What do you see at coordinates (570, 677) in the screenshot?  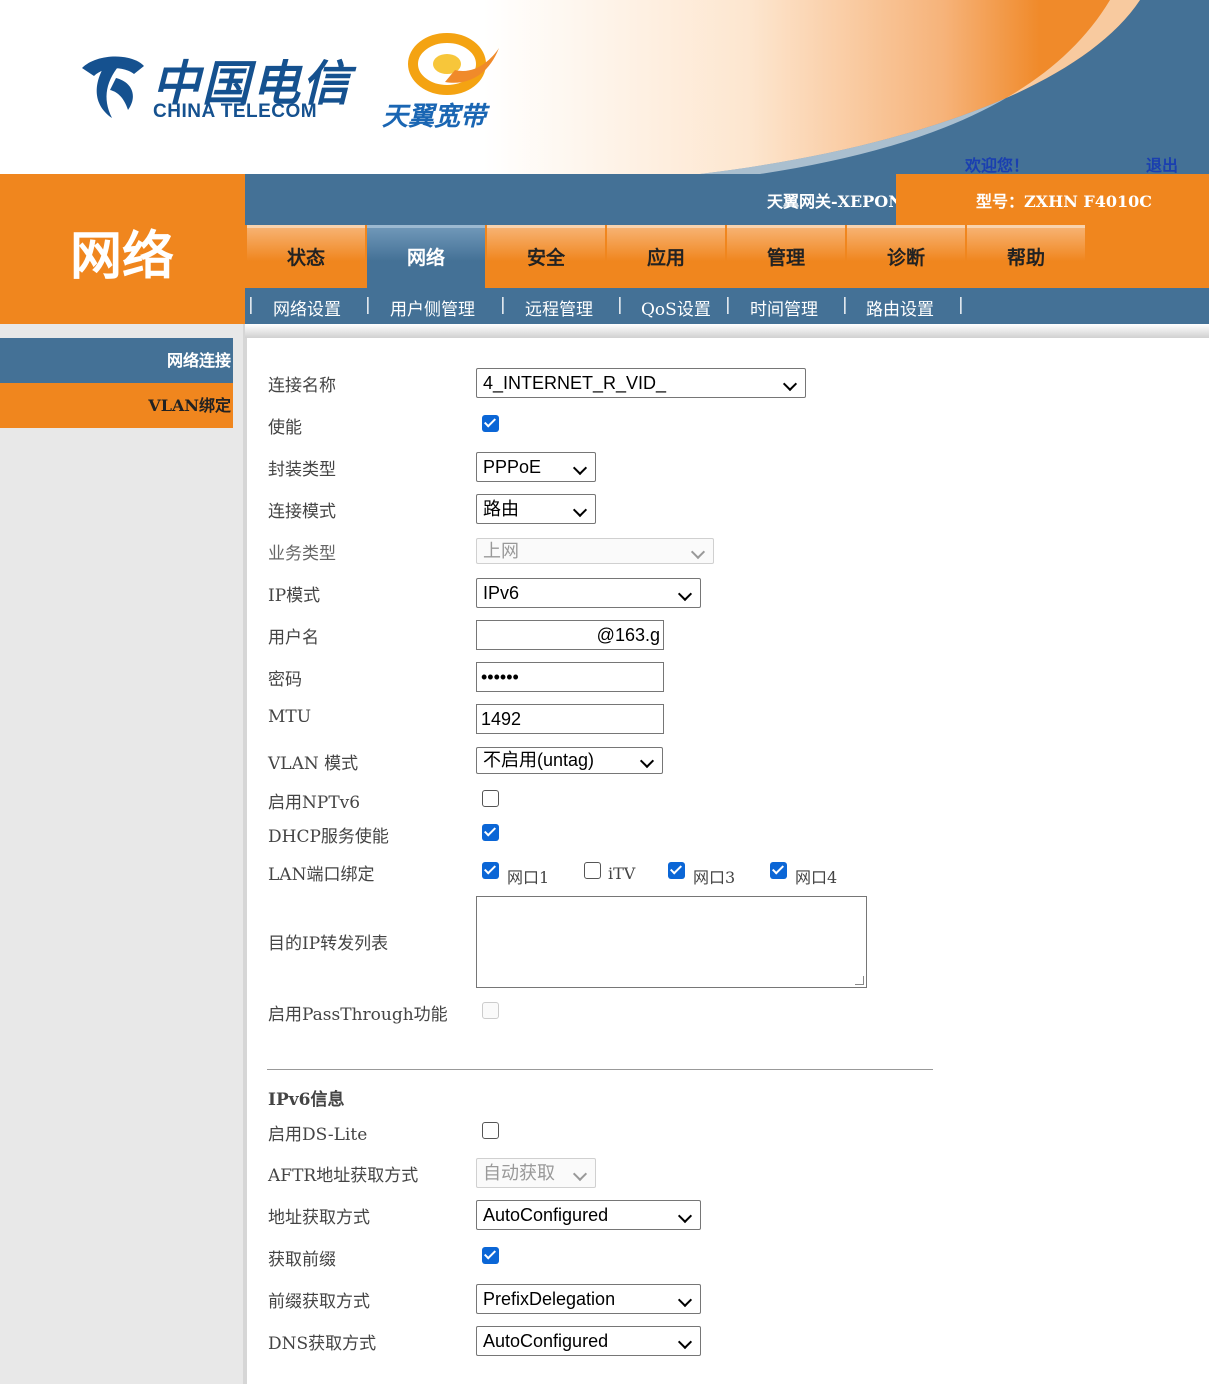 I see `password-input: ••••••` at bounding box center [570, 677].